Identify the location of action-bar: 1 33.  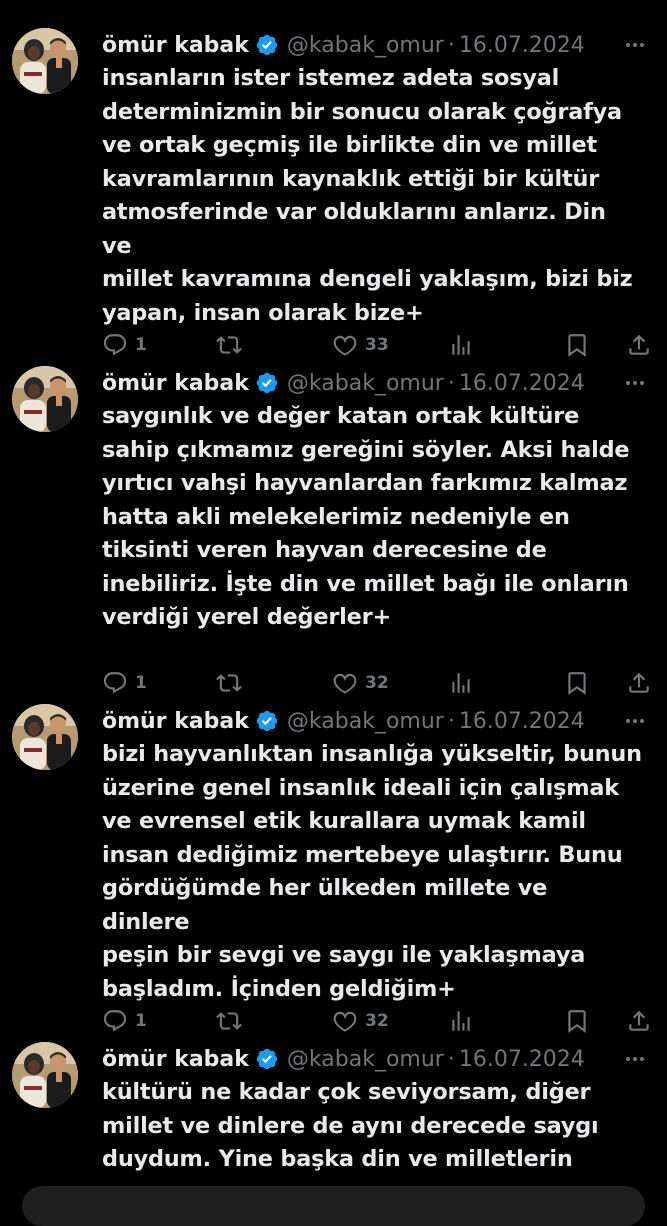
(377, 345).